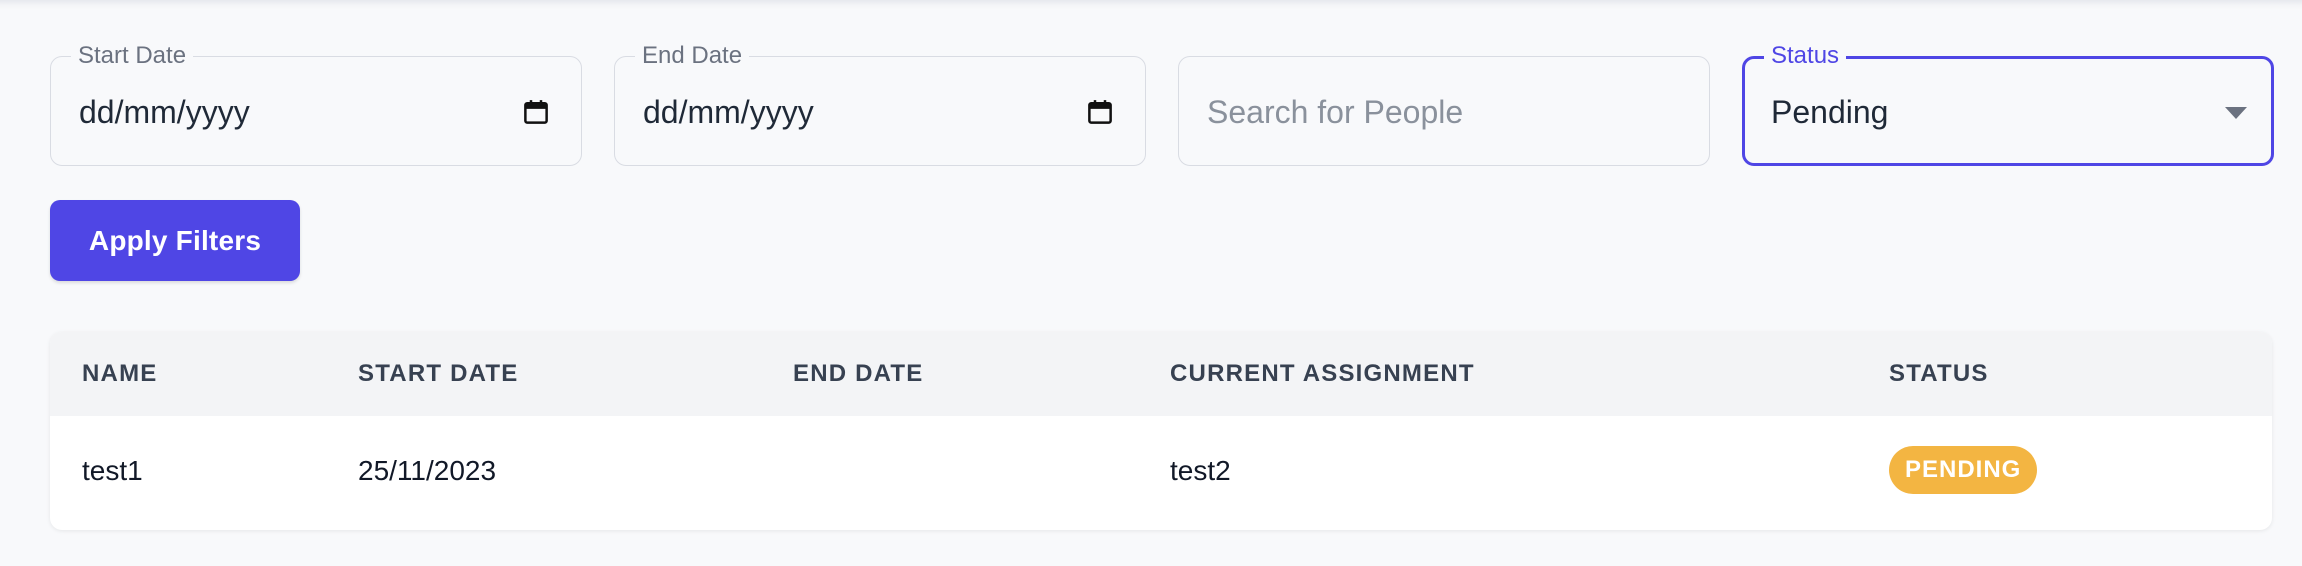  What do you see at coordinates (1335, 112) in the screenshot?
I see `search-placeholder: Search for People` at bounding box center [1335, 112].